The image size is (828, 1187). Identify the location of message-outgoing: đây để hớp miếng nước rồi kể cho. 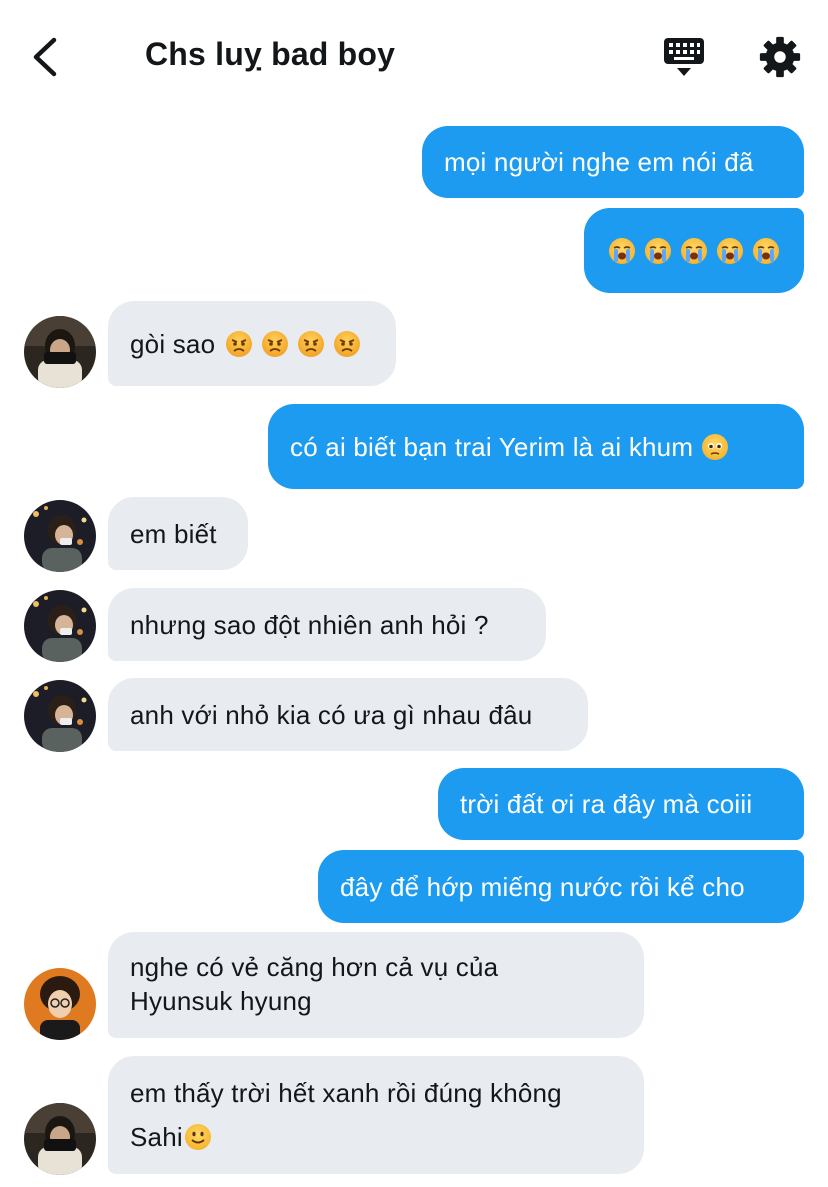
(561, 886).